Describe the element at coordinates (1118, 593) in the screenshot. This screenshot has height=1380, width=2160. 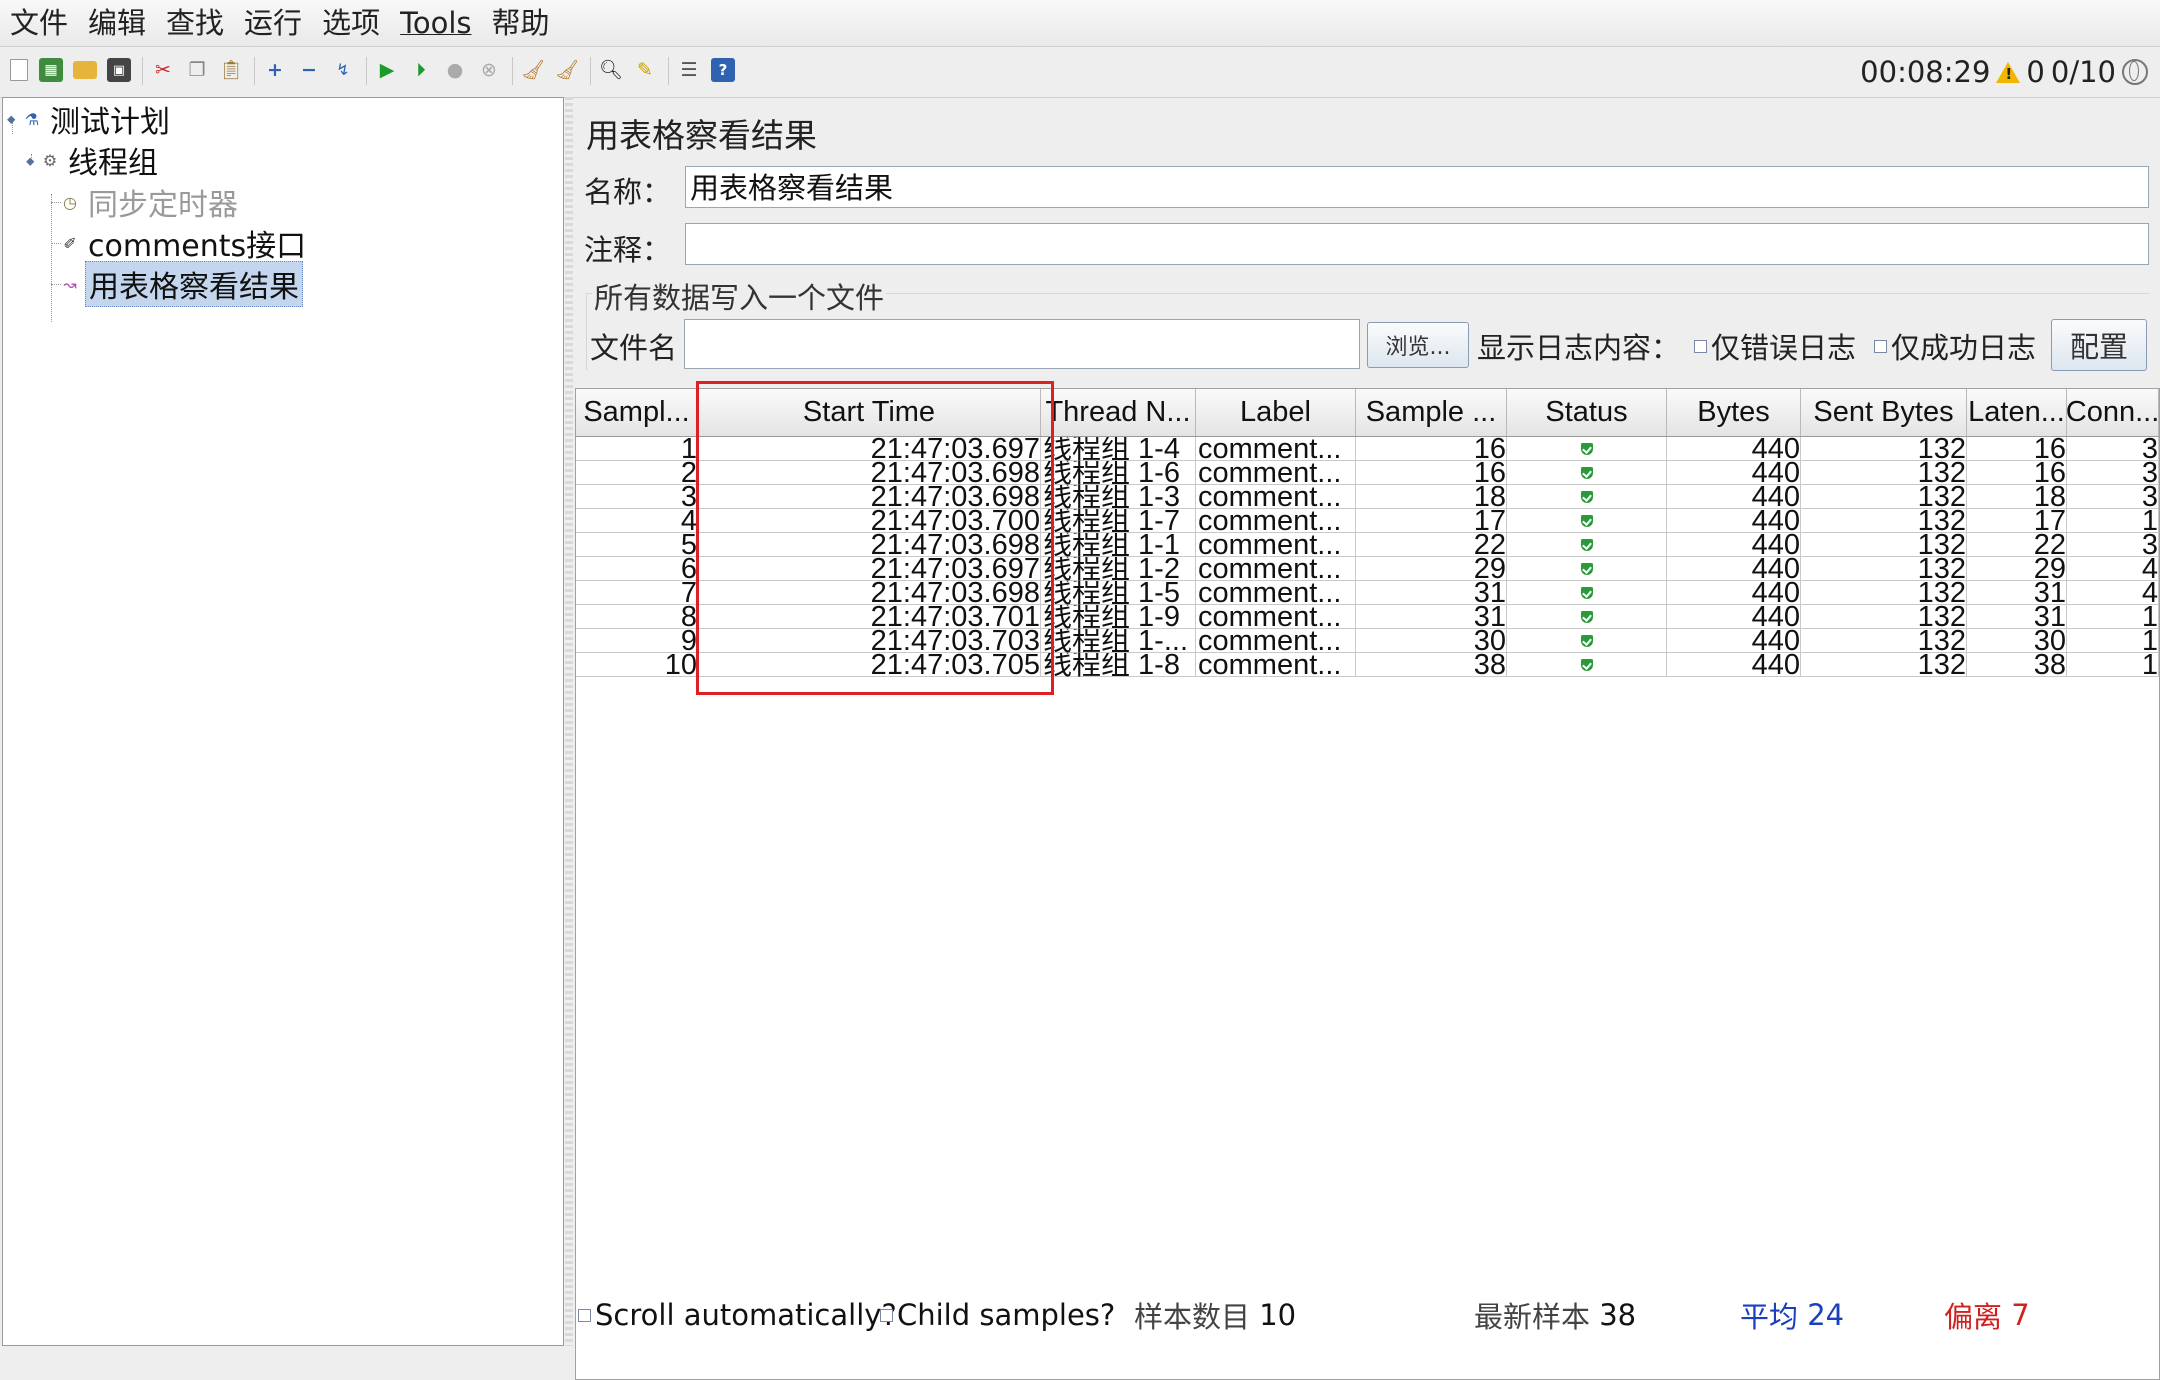
I see `table-cell: 线程组 1-5` at that location.